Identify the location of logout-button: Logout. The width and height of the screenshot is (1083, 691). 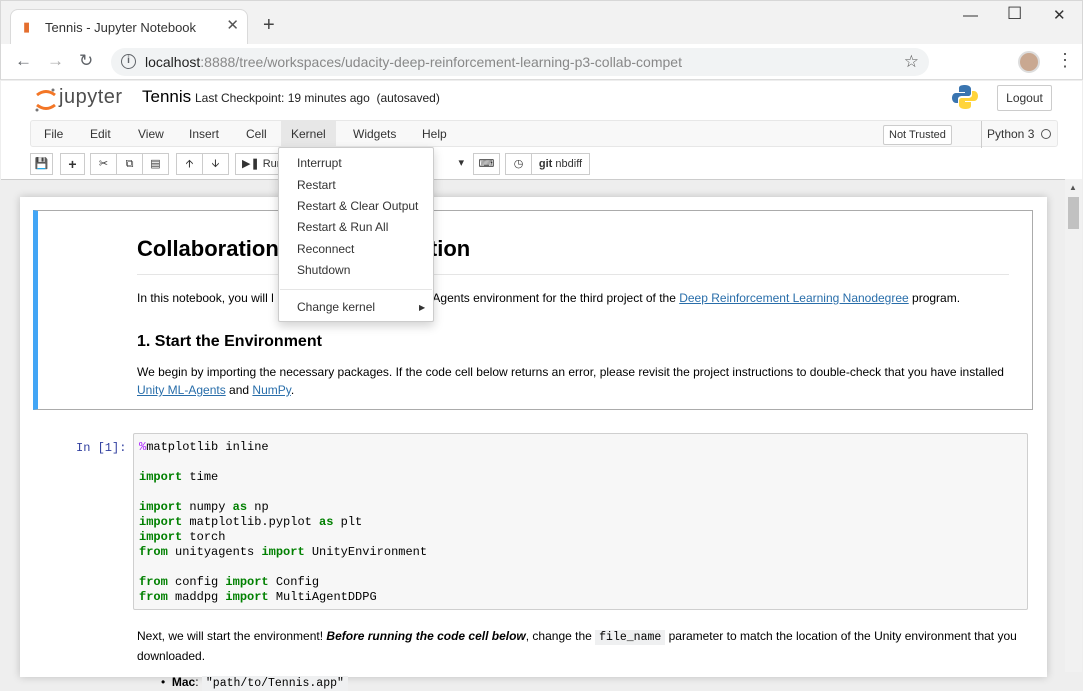
(1024, 98).